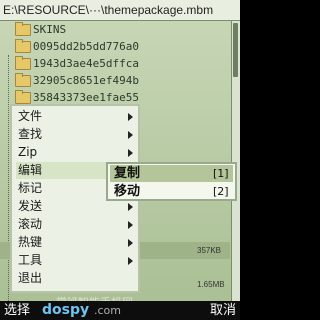  I want to click on softkey-bar: 选择 dospy .com 取消, so click(120, 310).